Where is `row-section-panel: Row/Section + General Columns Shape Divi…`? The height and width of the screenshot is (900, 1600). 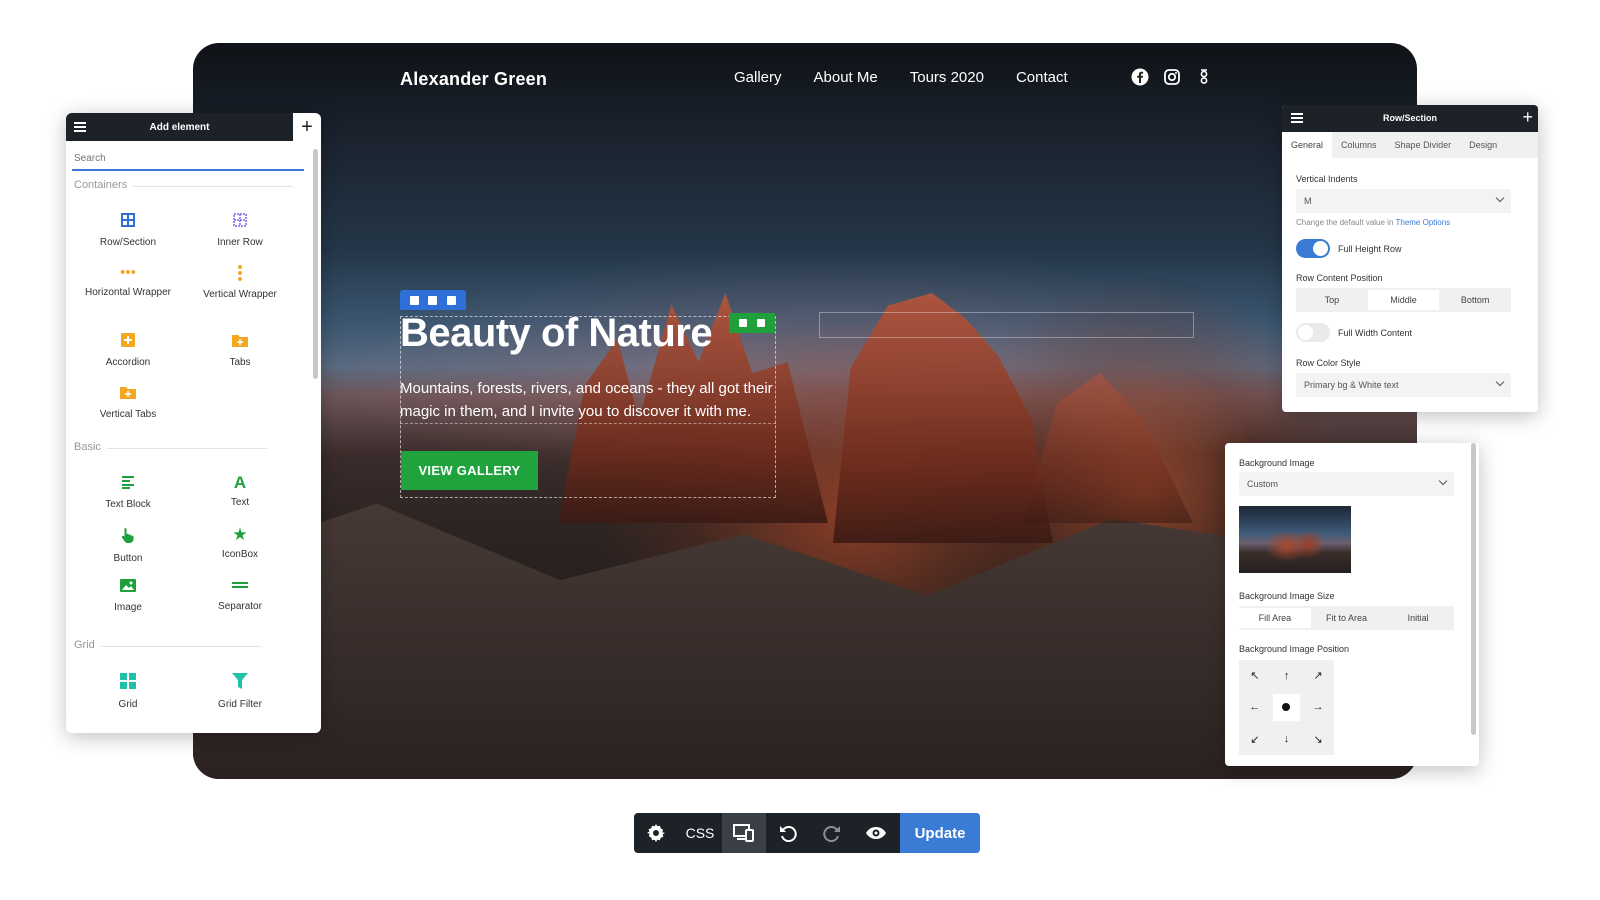 row-section-panel: Row/Section + General Columns Shape Divi… is located at coordinates (1410, 258).